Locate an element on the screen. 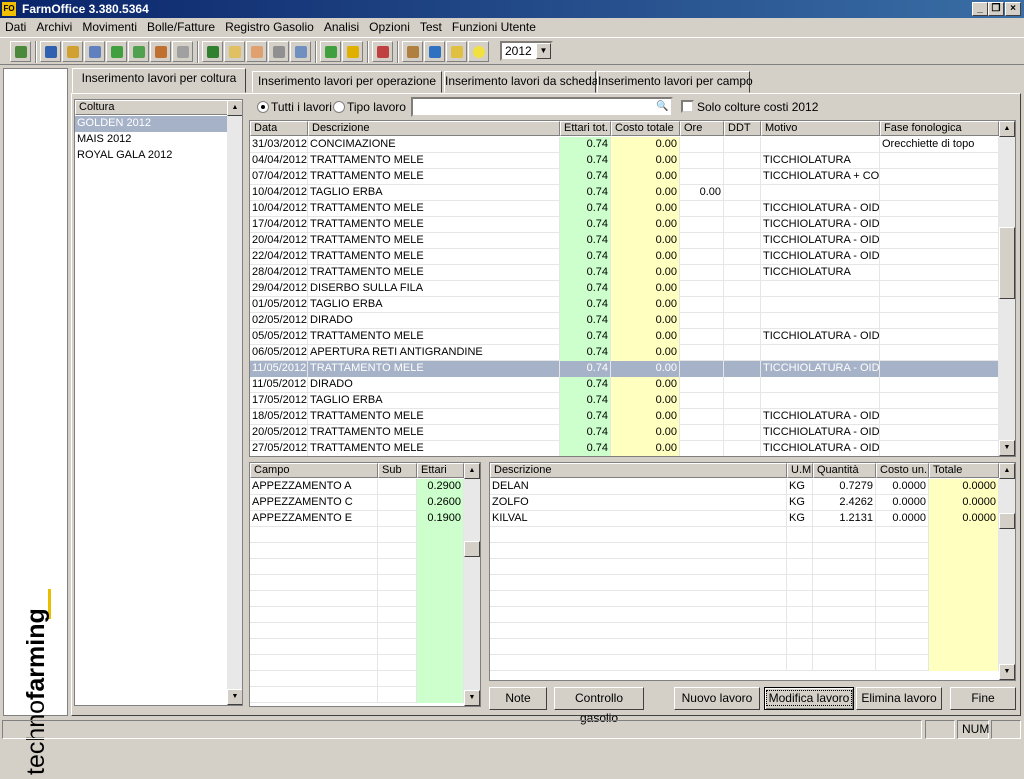 Image resolution: width=1024 pixels, height=779 pixels. restore-button: ❐ is located at coordinates (996, 9).